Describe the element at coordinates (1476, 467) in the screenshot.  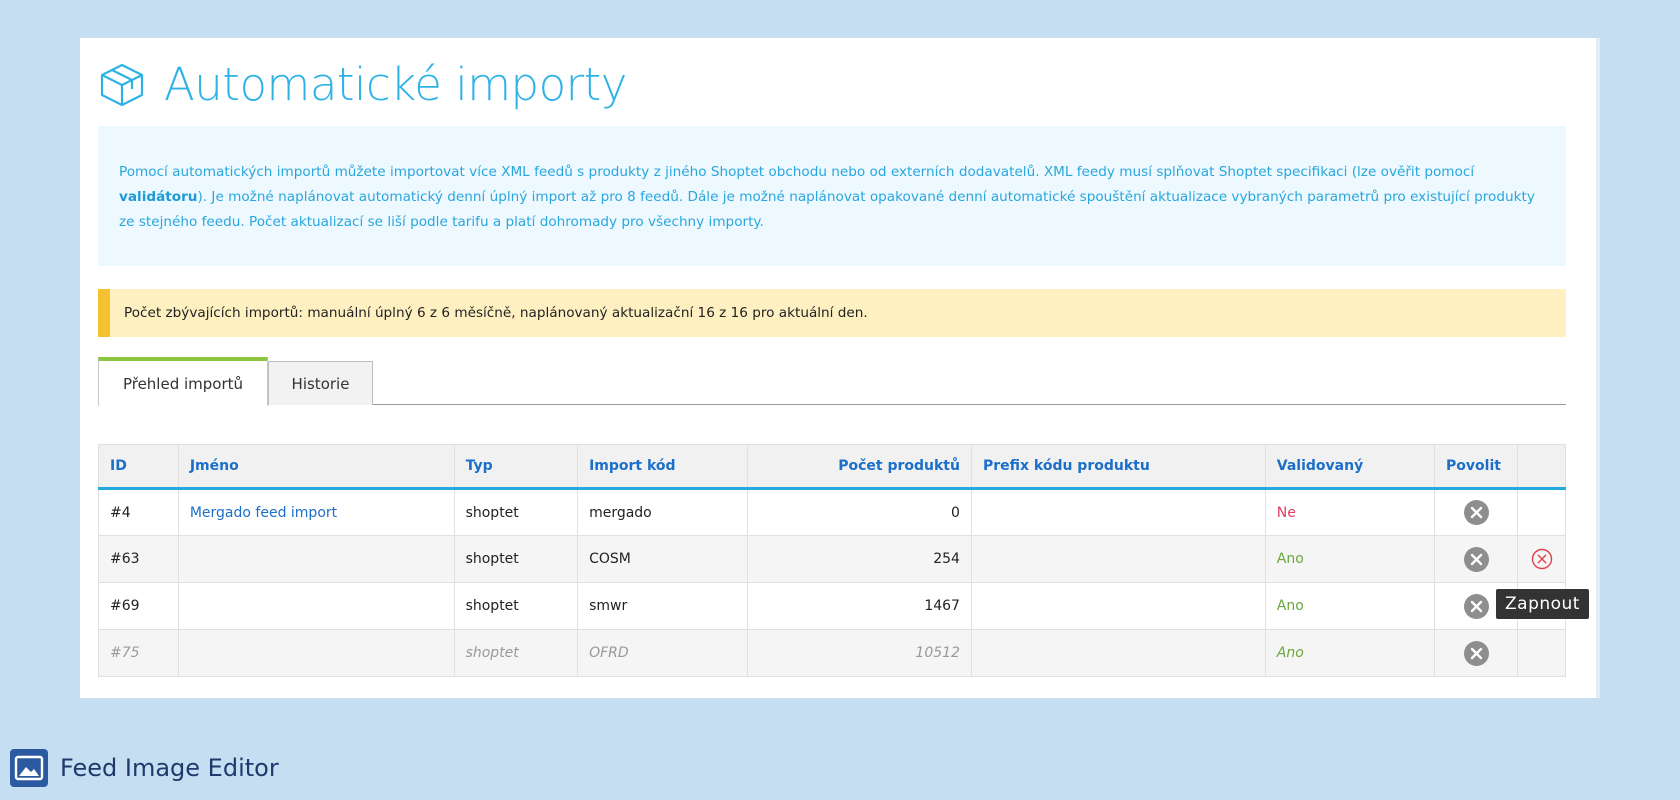
I see `col-header-enable: Povolit` at that location.